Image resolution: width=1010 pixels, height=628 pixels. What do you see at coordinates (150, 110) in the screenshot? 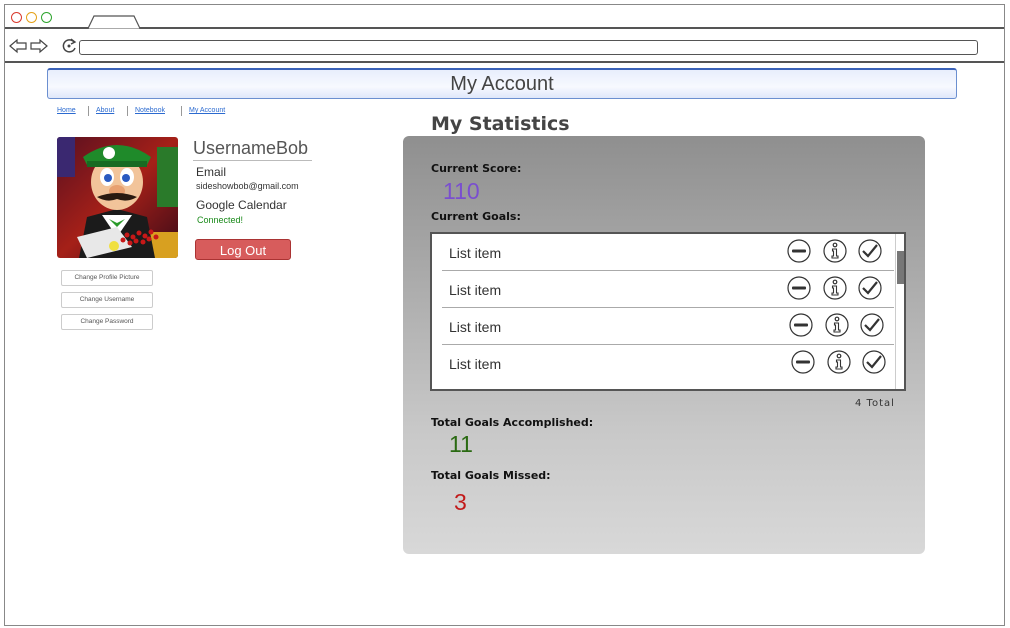
I see `nav-link-notebook: Notebook` at bounding box center [150, 110].